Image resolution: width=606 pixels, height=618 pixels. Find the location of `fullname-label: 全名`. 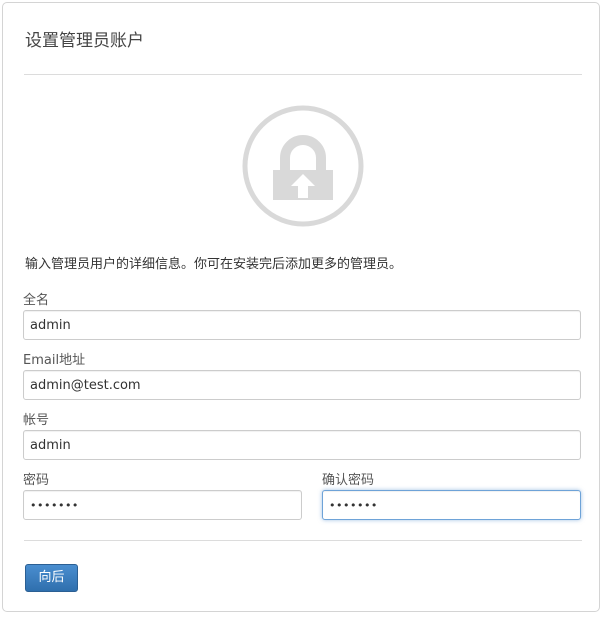

fullname-label: 全名 is located at coordinates (36, 300).